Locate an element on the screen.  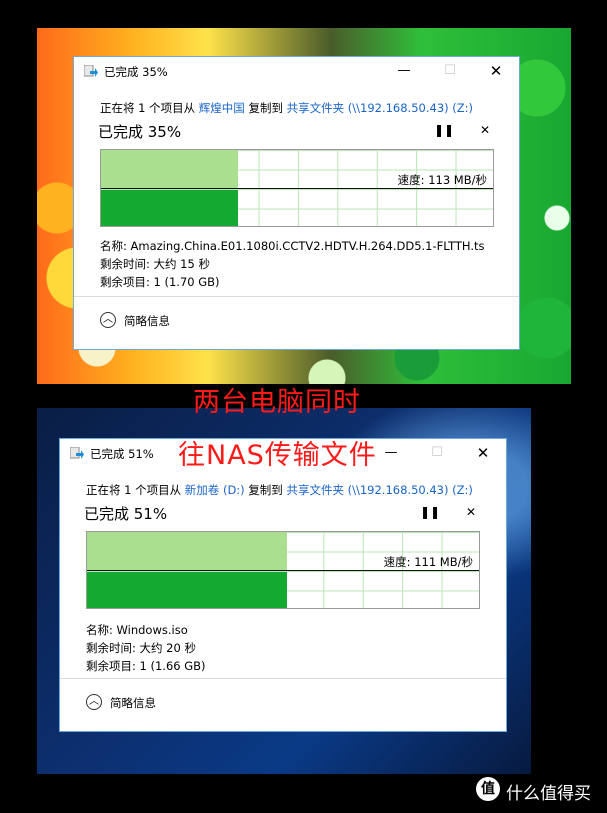
transfer-speed-graph: 速度: 111 MB/秒 is located at coordinates (283, 570).